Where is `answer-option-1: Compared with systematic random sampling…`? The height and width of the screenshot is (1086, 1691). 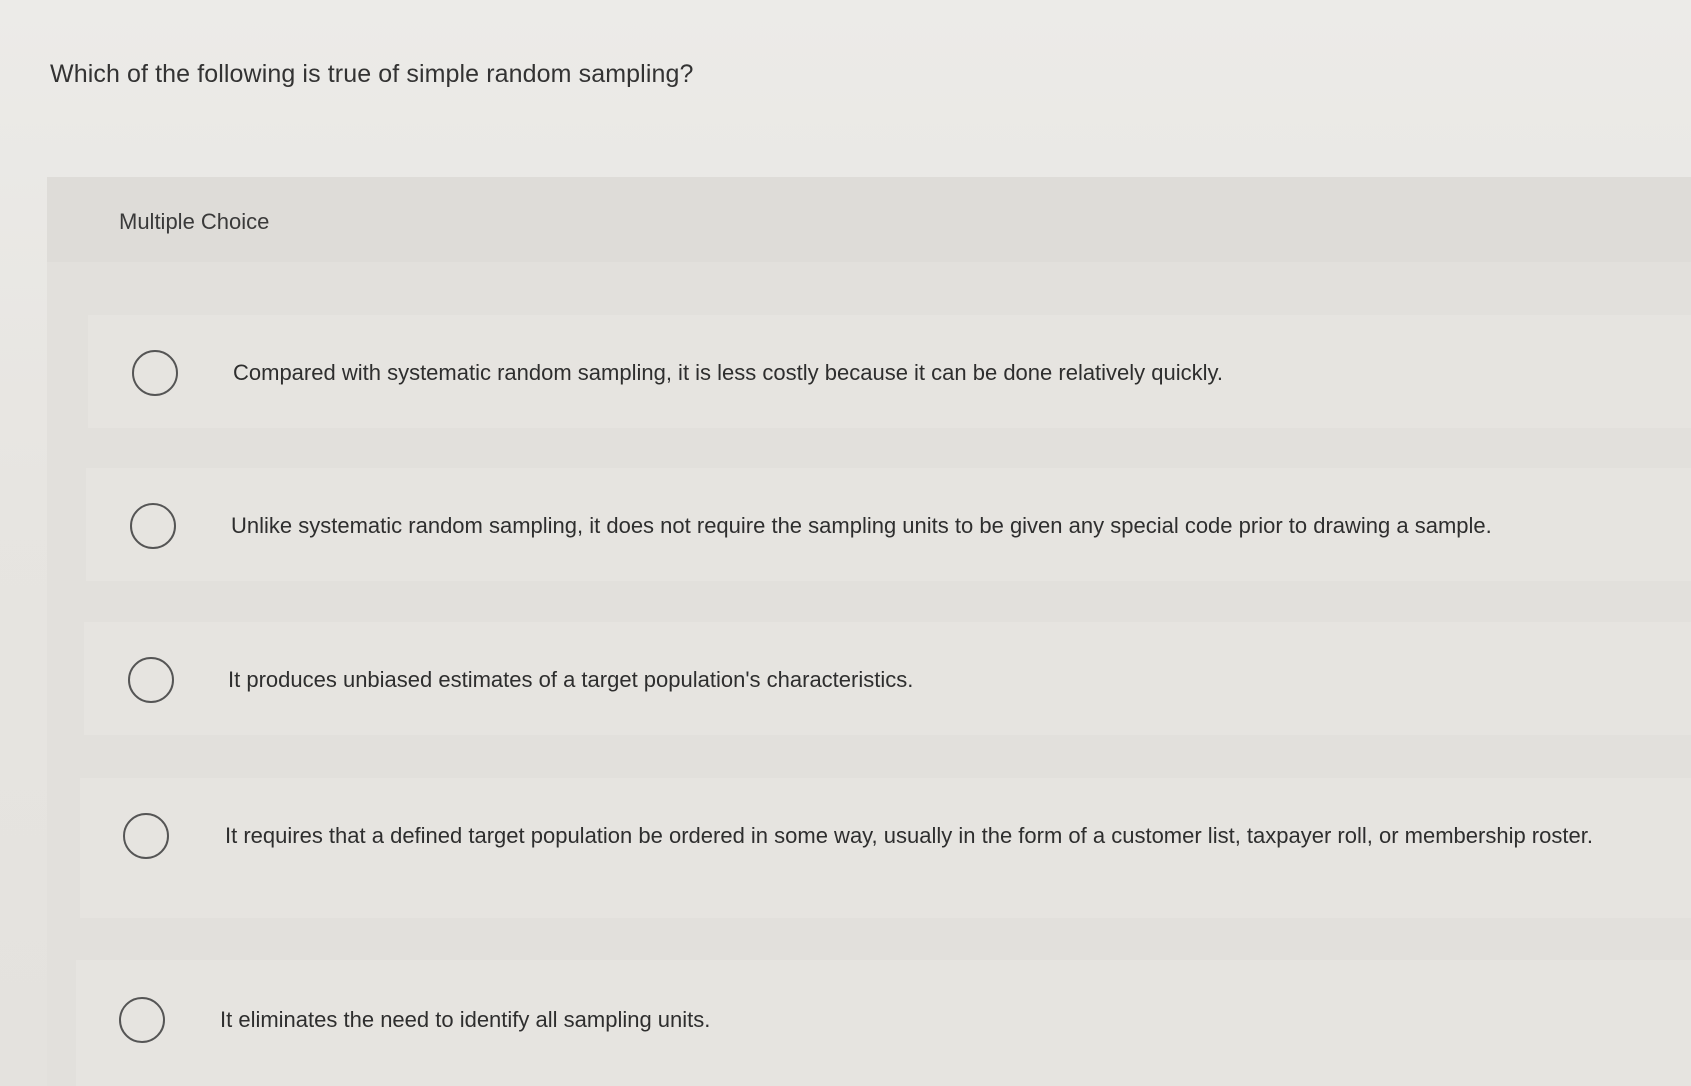
answer-option-1: Compared with systematic random sampling… is located at coordinates (889, 371).